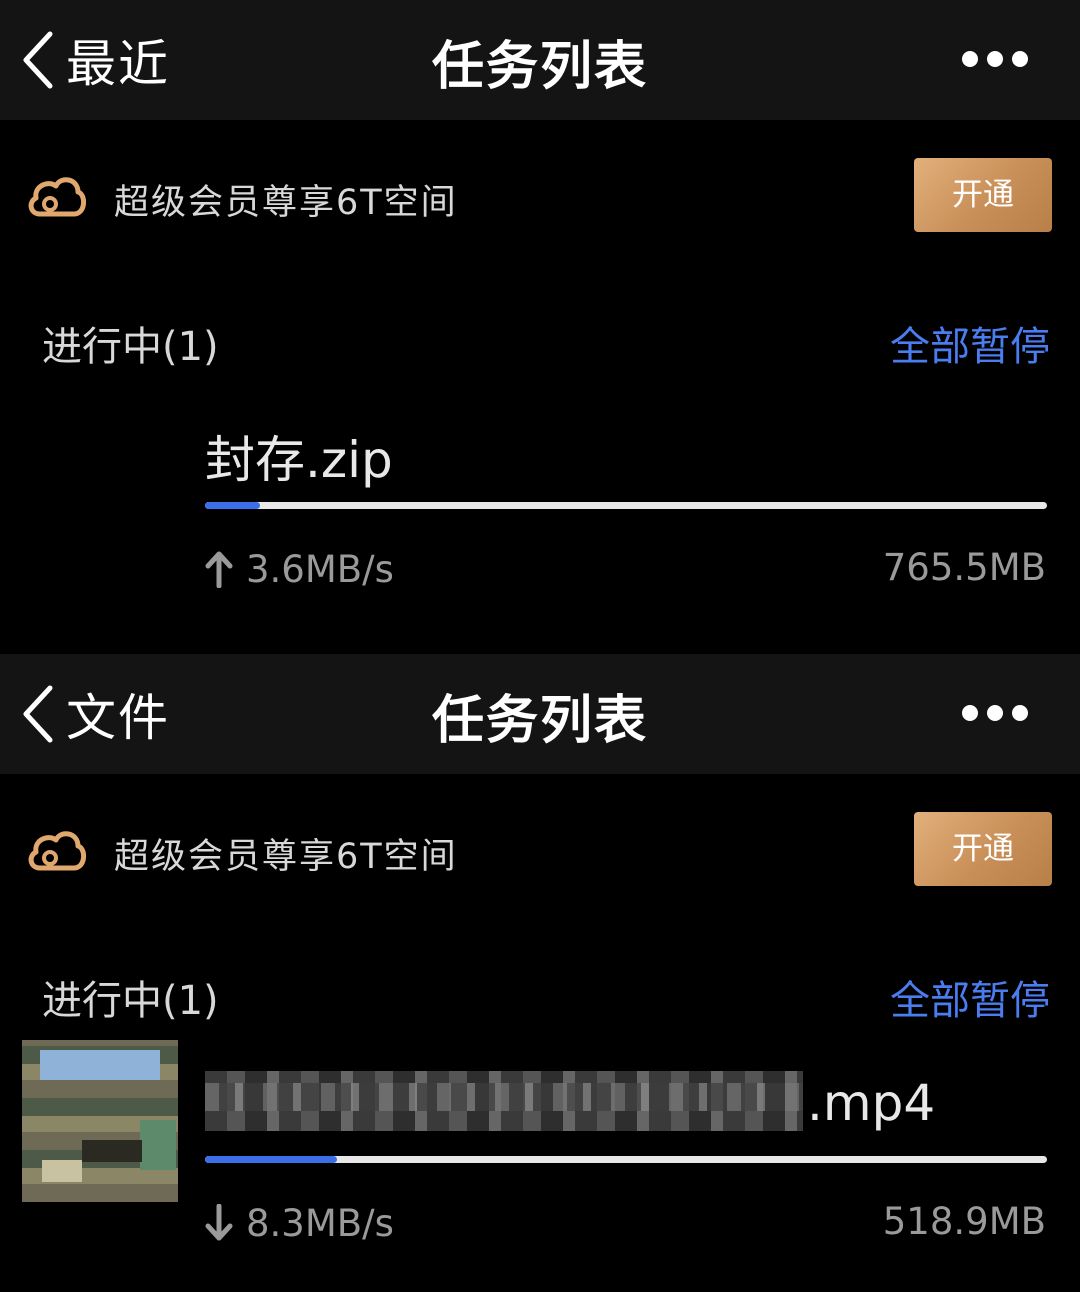 The height and width of the screenshot is (1292, 1080). Describe the element at coordinates (299, 460) in the screenshot. I see `file-name: 封存.zip` at that location.